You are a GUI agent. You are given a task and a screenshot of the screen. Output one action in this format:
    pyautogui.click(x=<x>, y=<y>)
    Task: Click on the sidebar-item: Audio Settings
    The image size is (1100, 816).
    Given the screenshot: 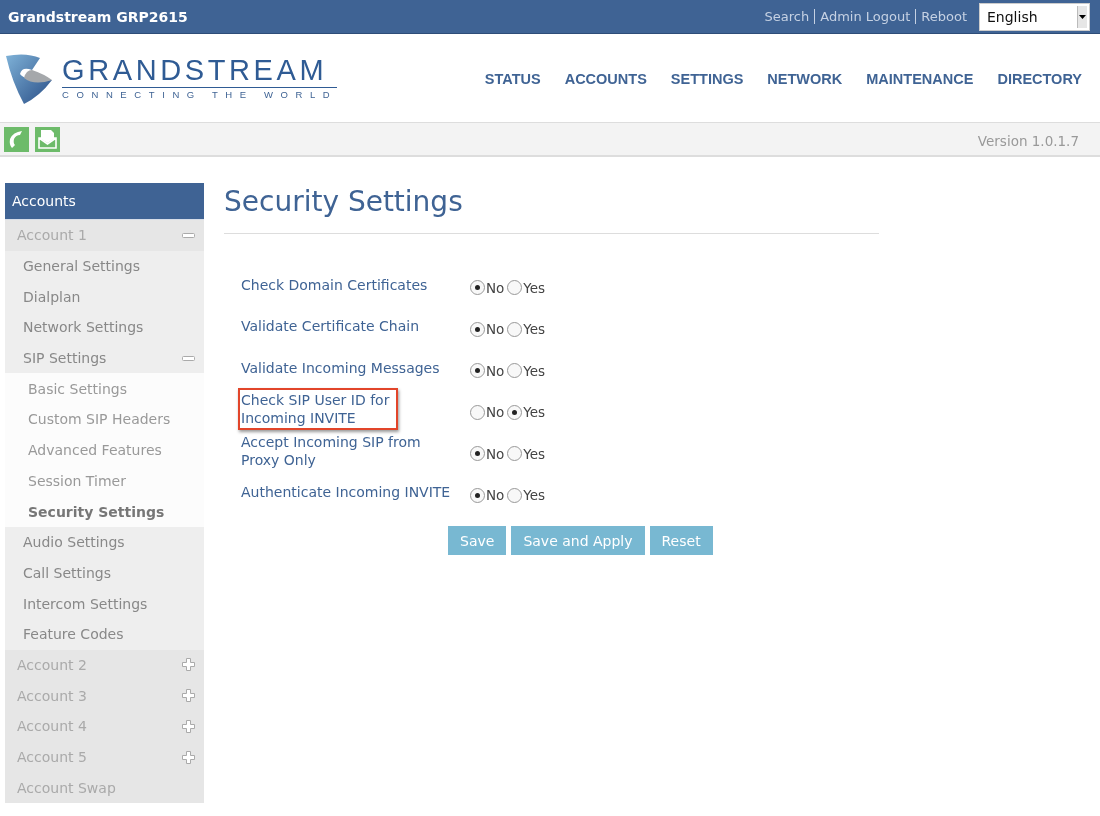 What is the action you would take?
    pyautogui.click(x=104, y=542)
    